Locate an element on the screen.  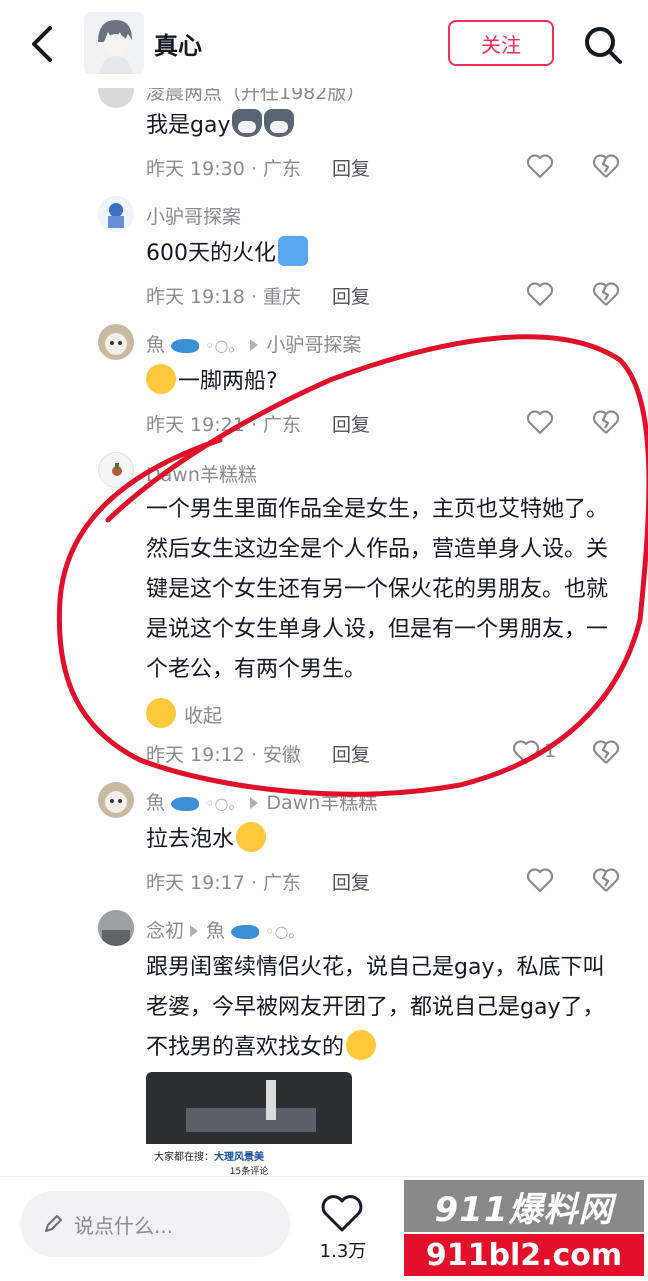
site-watermark: 911爆料网 911bl2.com is located at coordinates (524, 1229).